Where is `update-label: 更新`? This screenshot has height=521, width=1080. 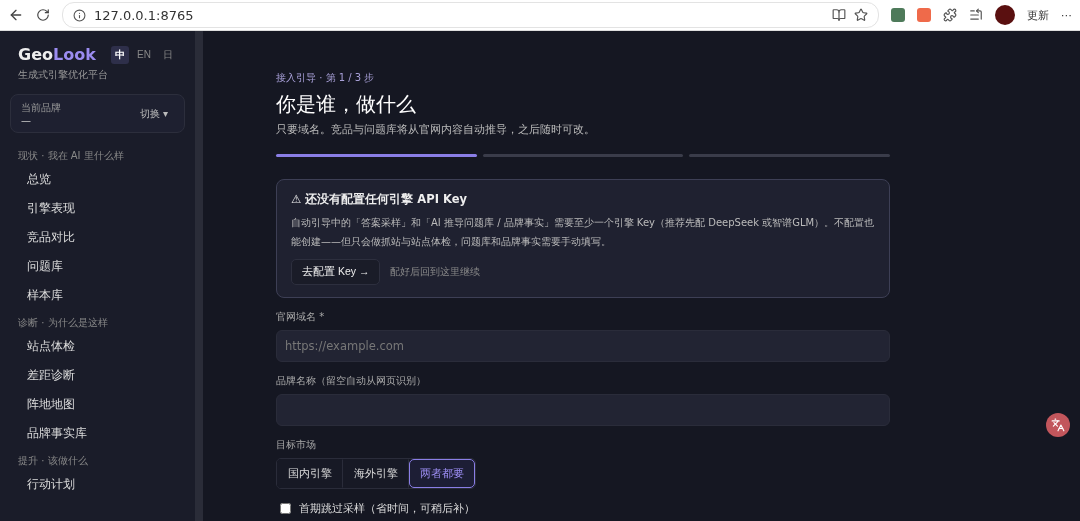 update-label: 更新 is located at coordinates (1038, 15).